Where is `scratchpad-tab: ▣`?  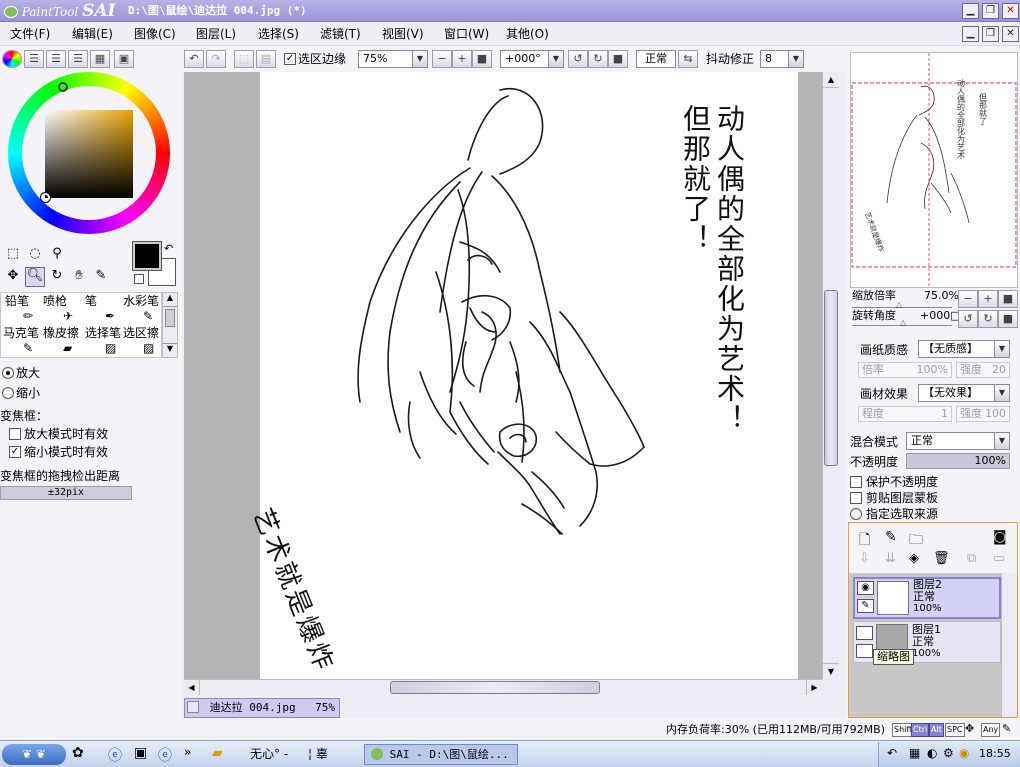 scratchpad-tab: ▣ is located at coordinates (124, 59).